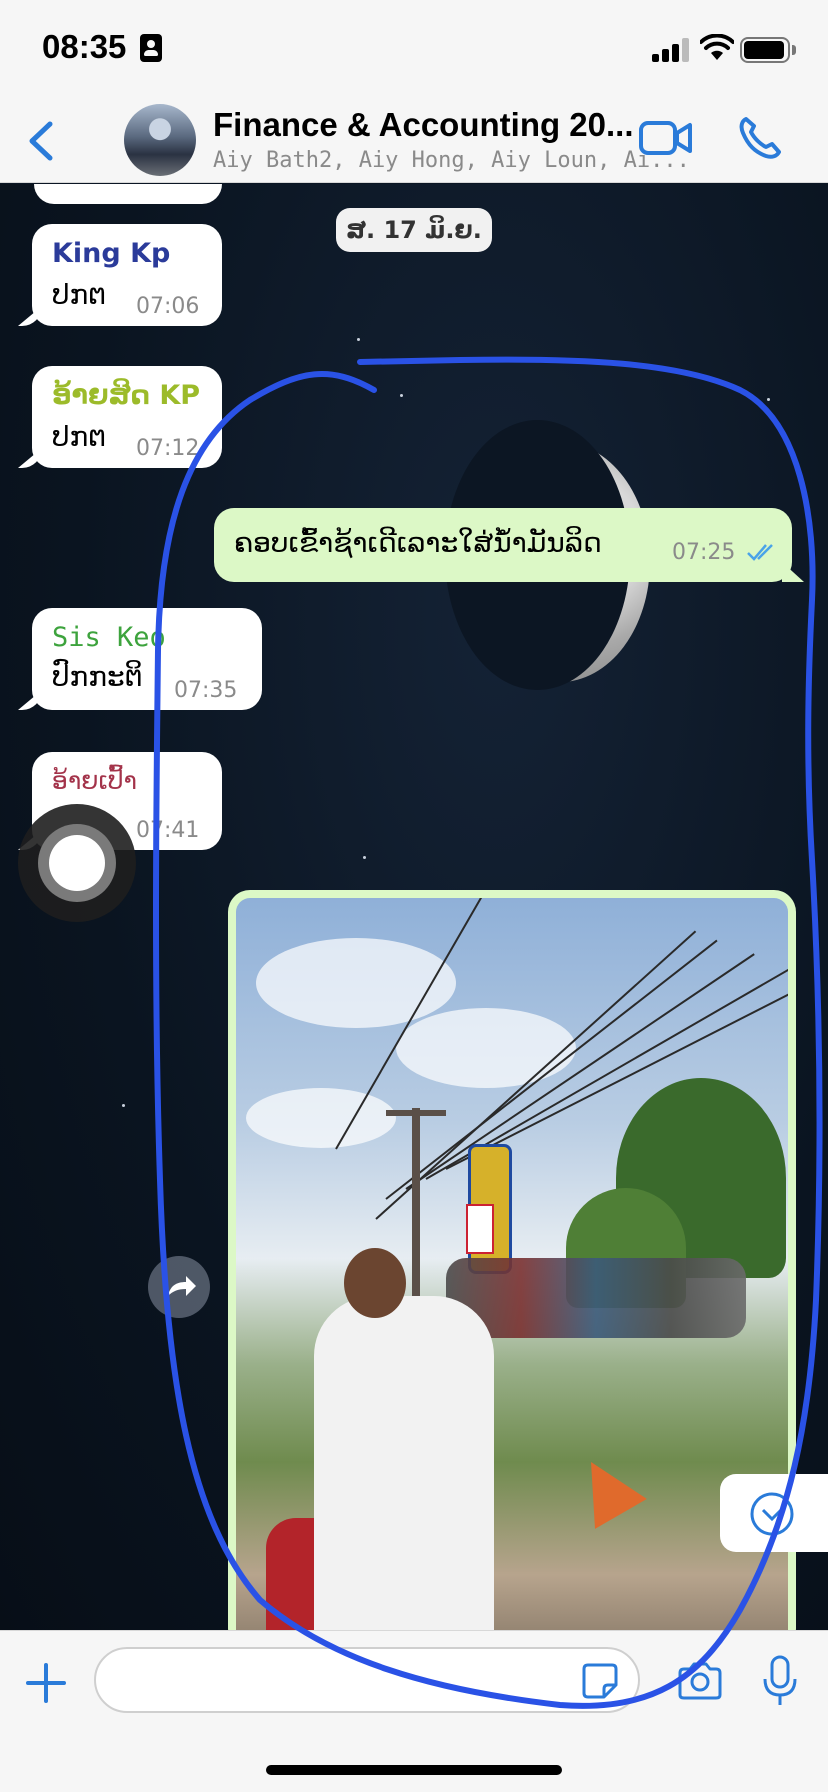  I want to click on message-time: 07:25, so click(704, 552).